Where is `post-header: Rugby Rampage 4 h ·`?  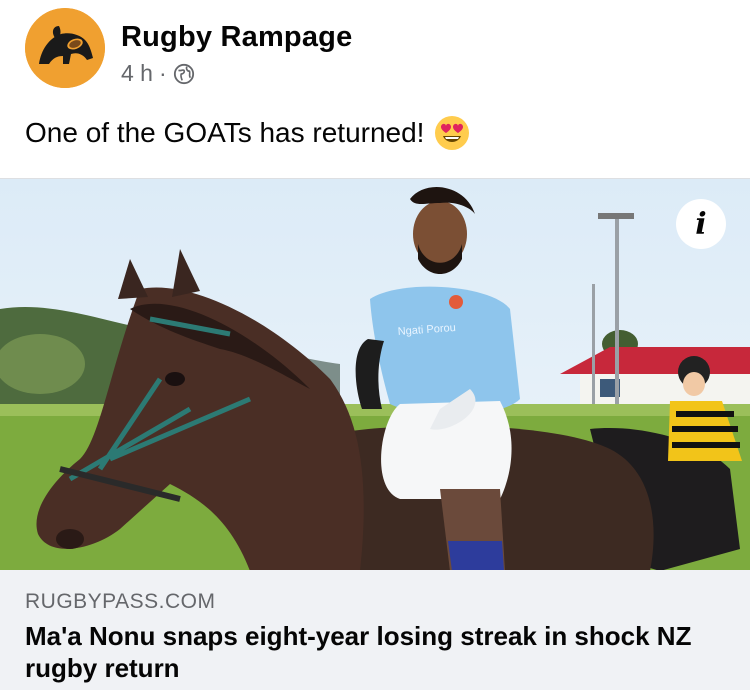
post-header: Rugby Rampage 4 h · is located at coordinates (188, 48).